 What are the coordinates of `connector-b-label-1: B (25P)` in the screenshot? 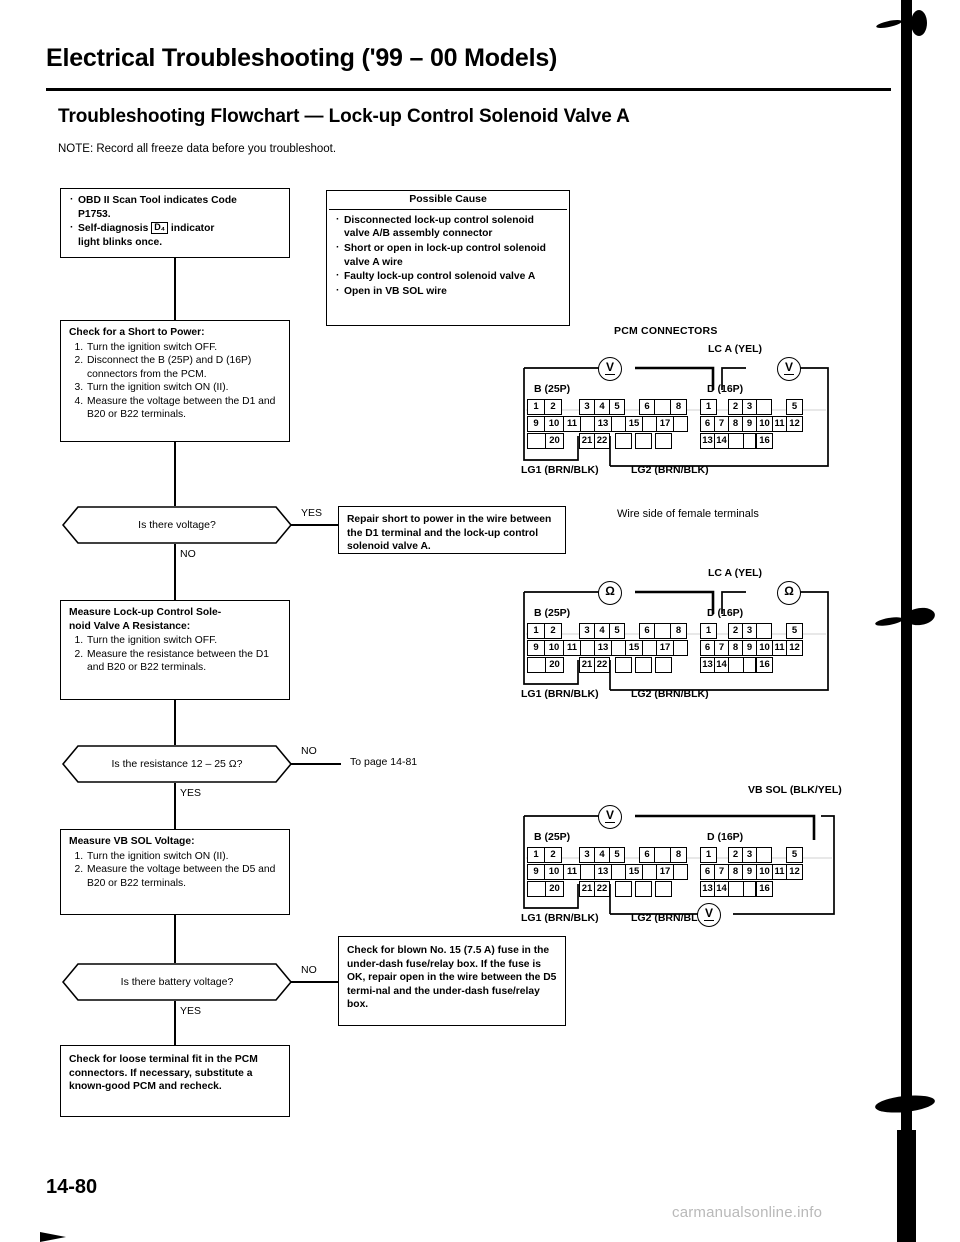 It's located at (552, 389).